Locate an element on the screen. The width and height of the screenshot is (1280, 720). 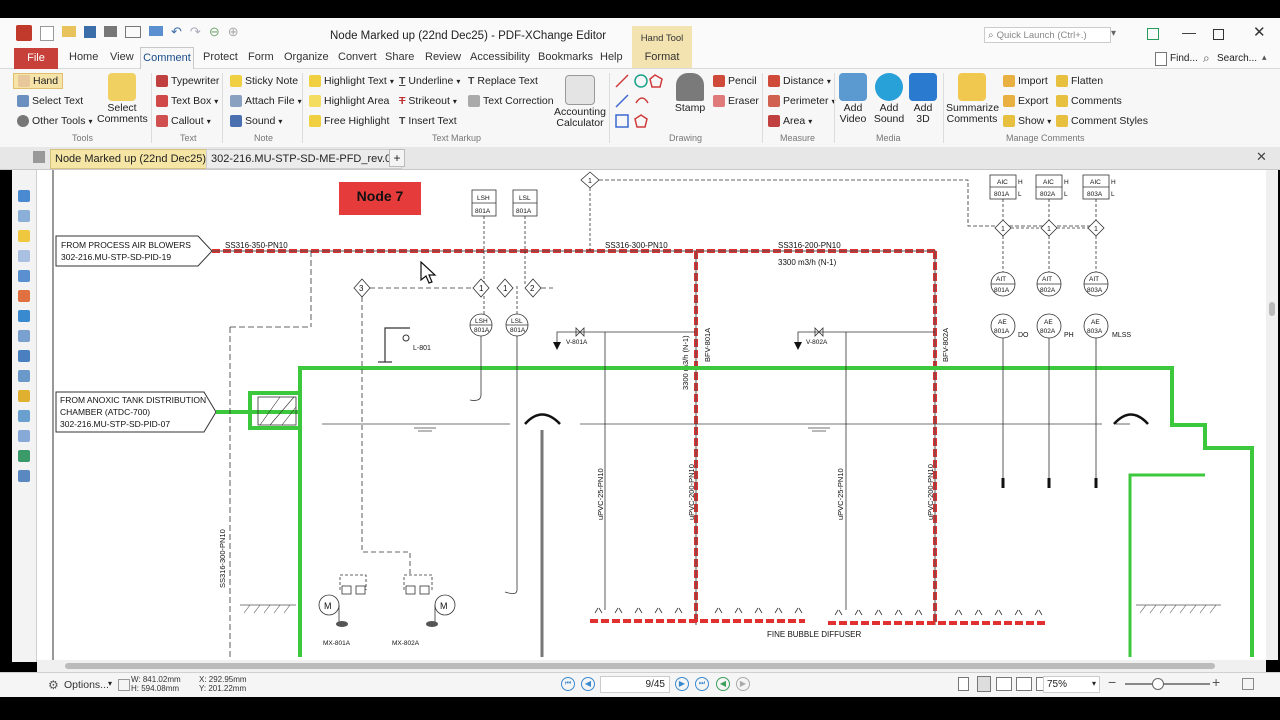
arrow-tool-icon is located at coordinates (622, 101).